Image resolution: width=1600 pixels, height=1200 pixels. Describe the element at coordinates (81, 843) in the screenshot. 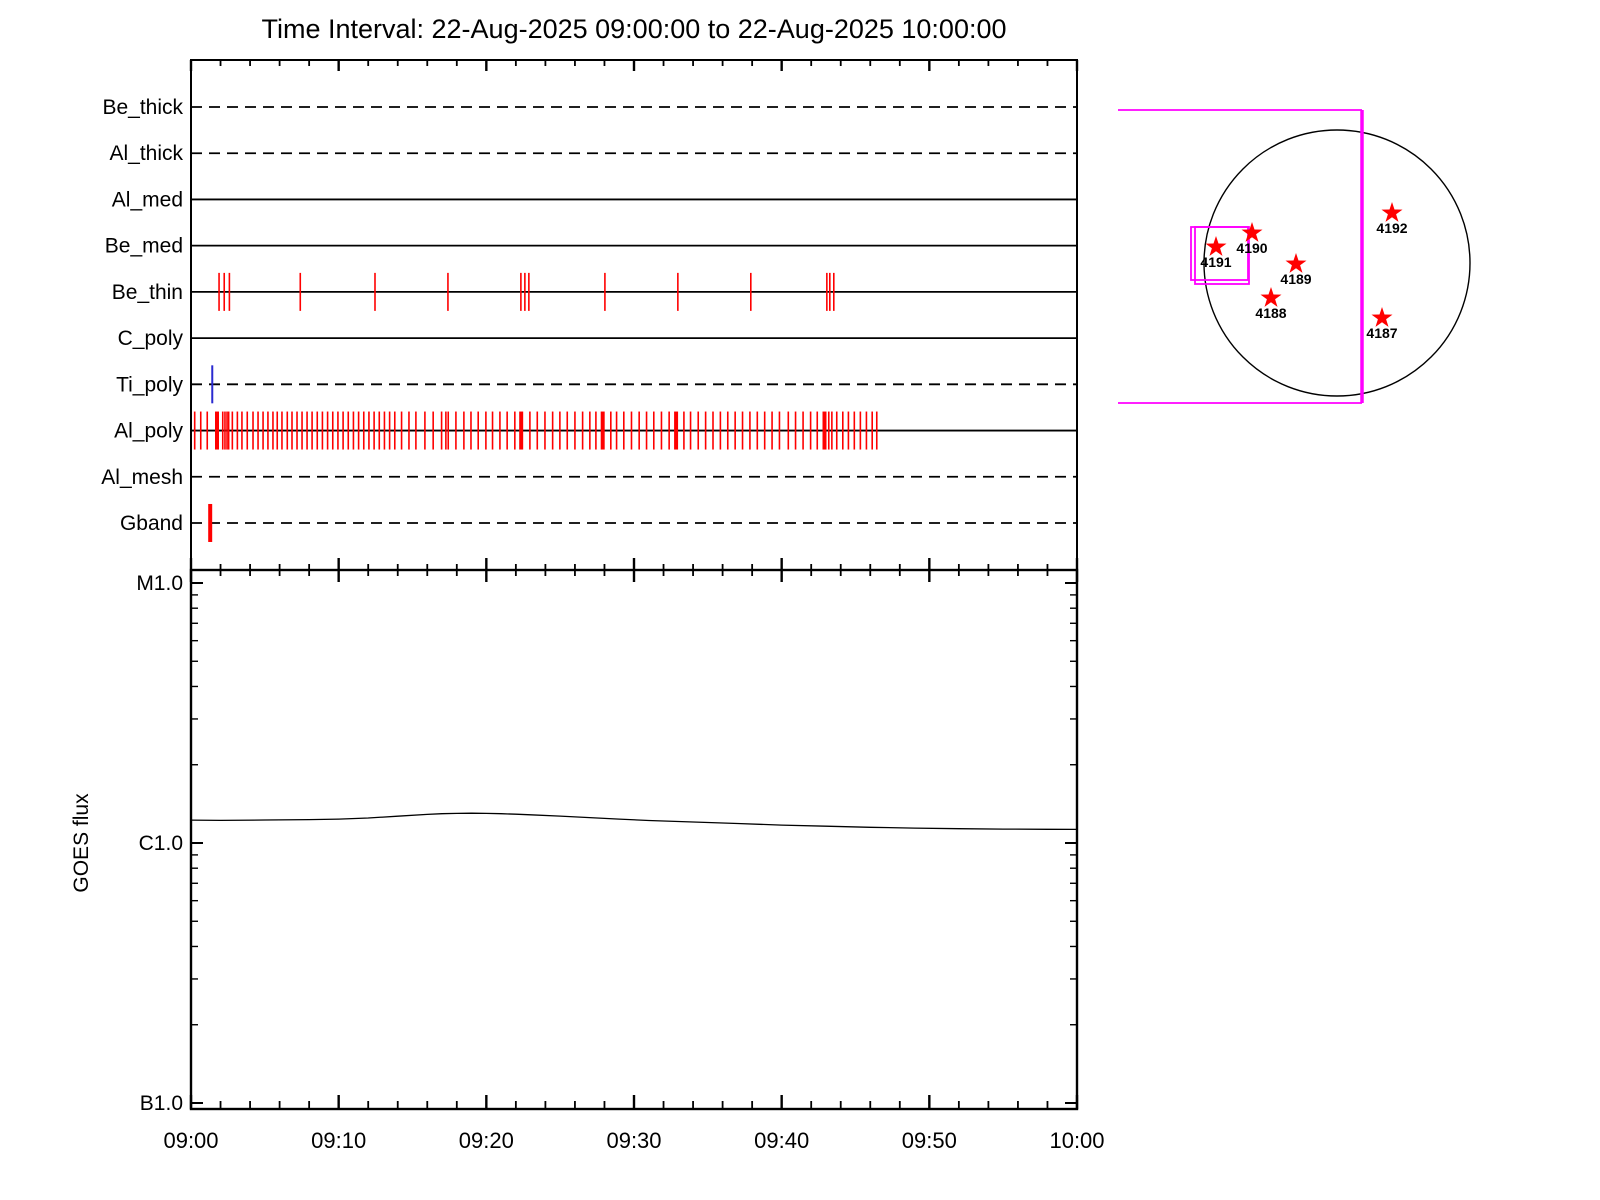

I see `goes-y-axis-title: GOES flux` at that location.